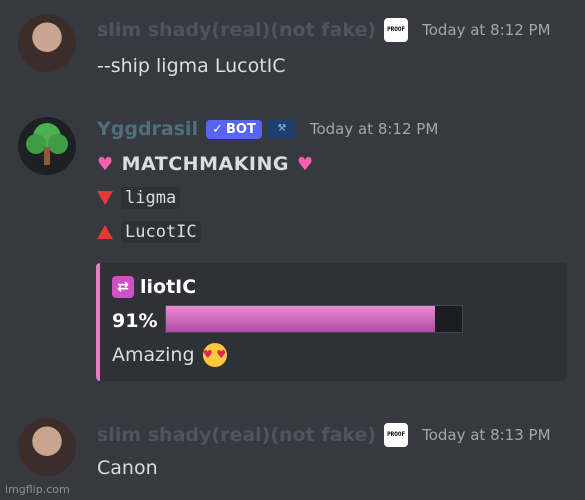 This screenshot has width=585, height=500. I want to click on tree-icon, so click(47, 144).